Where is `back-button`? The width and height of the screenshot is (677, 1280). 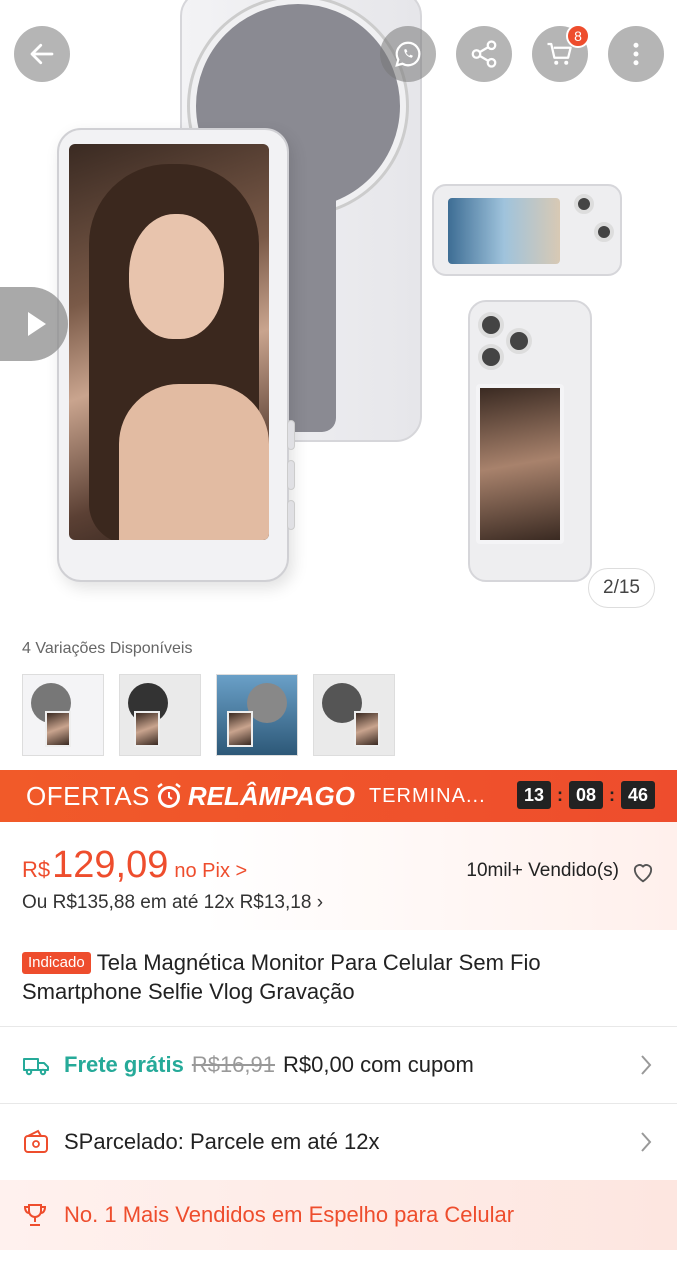
back-button is located at coordinates (42, 54).